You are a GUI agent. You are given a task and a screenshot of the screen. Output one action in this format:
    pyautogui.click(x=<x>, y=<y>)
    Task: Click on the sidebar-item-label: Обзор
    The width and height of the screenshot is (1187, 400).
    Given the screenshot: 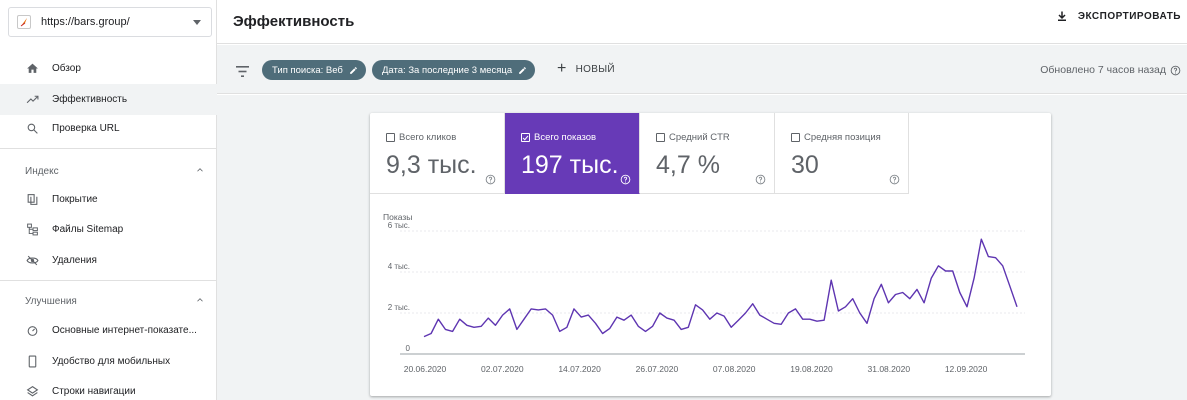 What is the action you would take?
    pyautogui.click(x=66, y=68)
    